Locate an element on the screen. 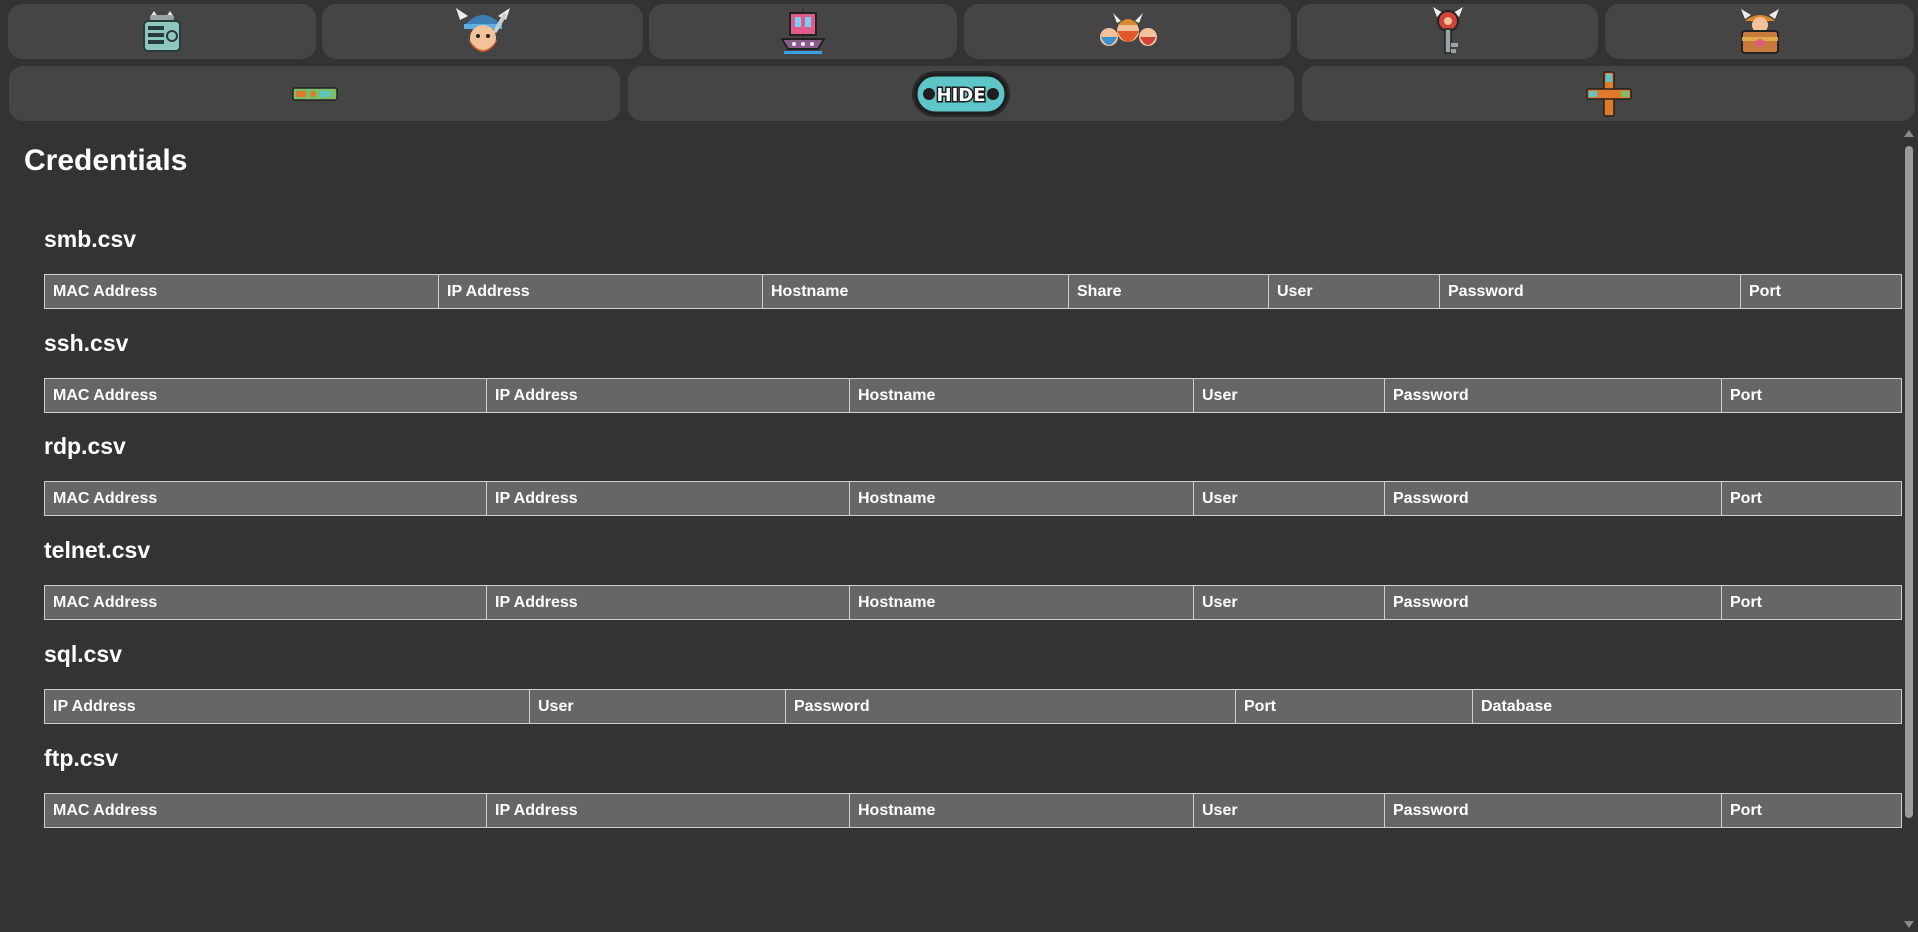 The width and height of the screenshot is (1918, 932). viking-ship-icon is located at coordinates (803, 31).